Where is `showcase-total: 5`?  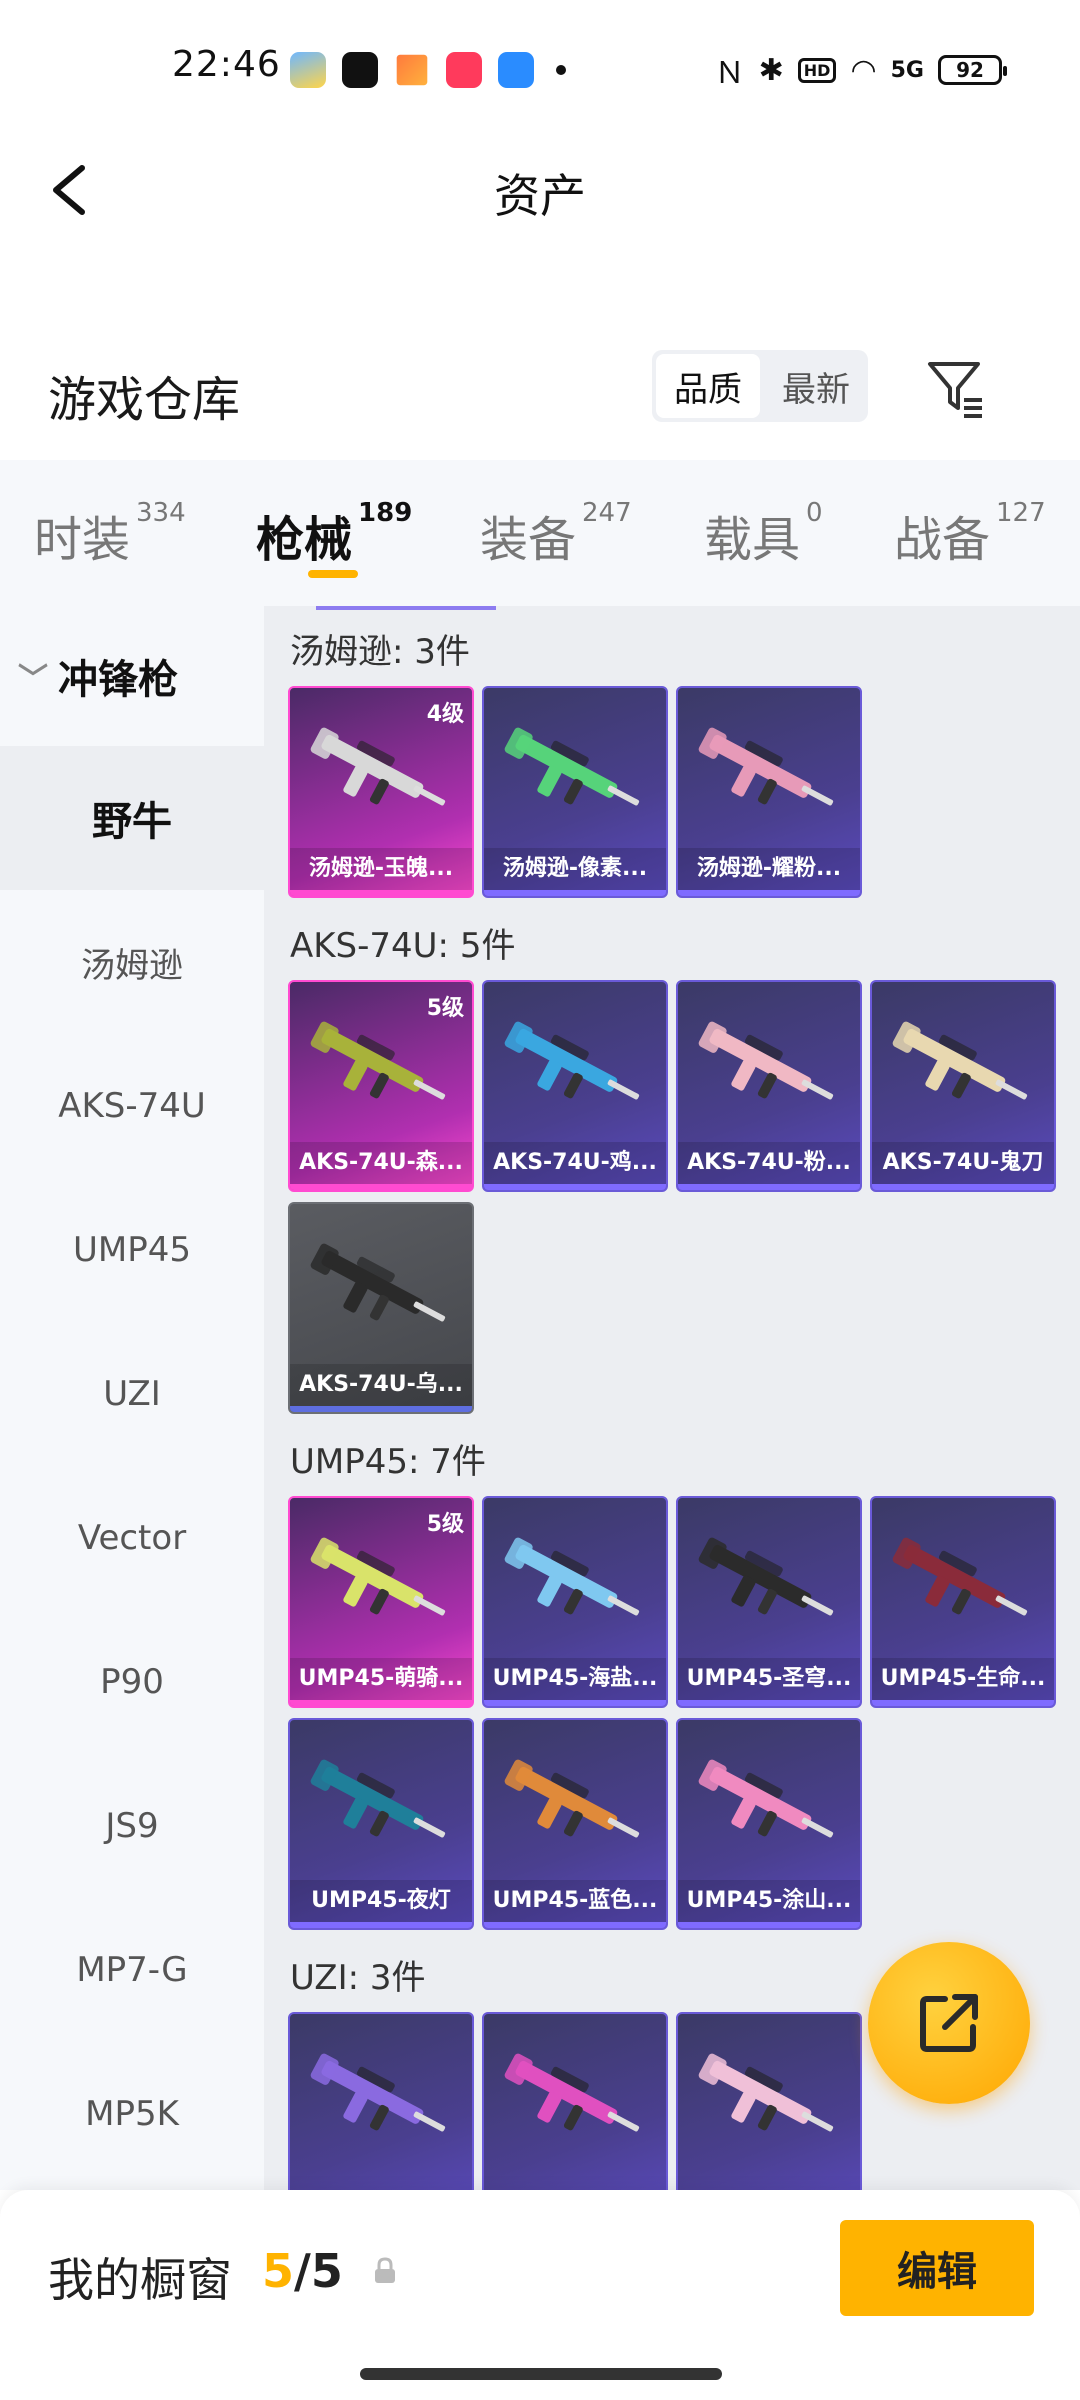 showcase-total: 5 is located at coordinates (326, 2271).